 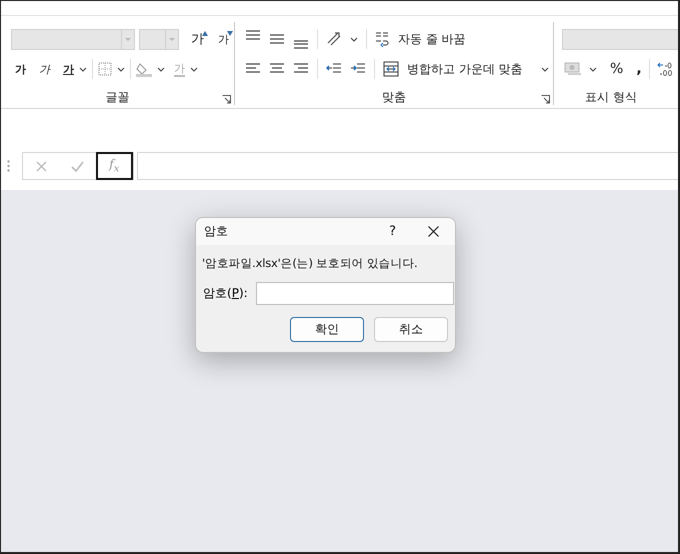 I want to click on borders-icon, so click(x=105, y=69).